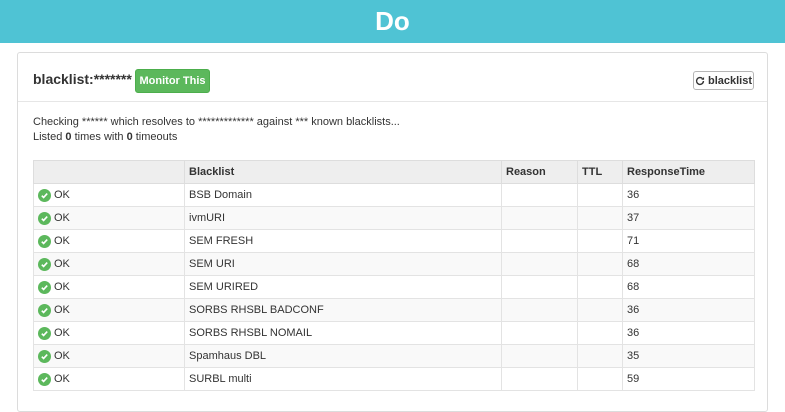 The image size is (785, 412). I want to click on table-row: OK SEM FRESH 71, so click(394, 241).